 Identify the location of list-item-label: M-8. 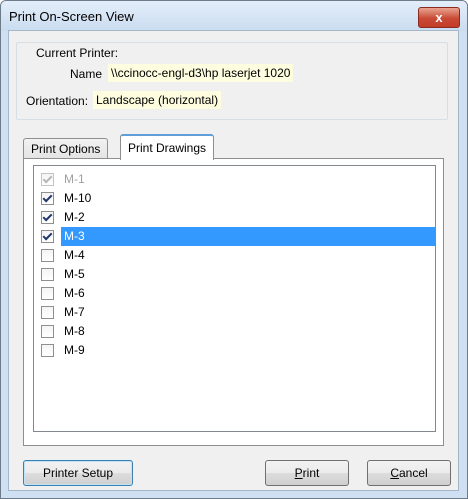
(74, 331).